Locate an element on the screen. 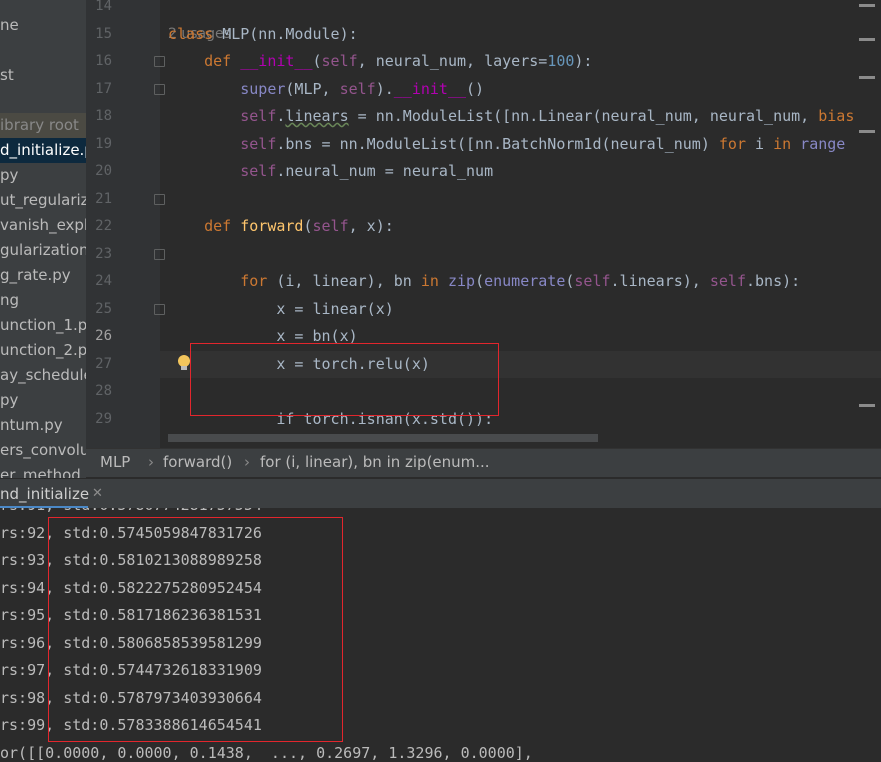 This screenshot has height=762, width=881. line-number: 23 is located at coordinates (103, 253).